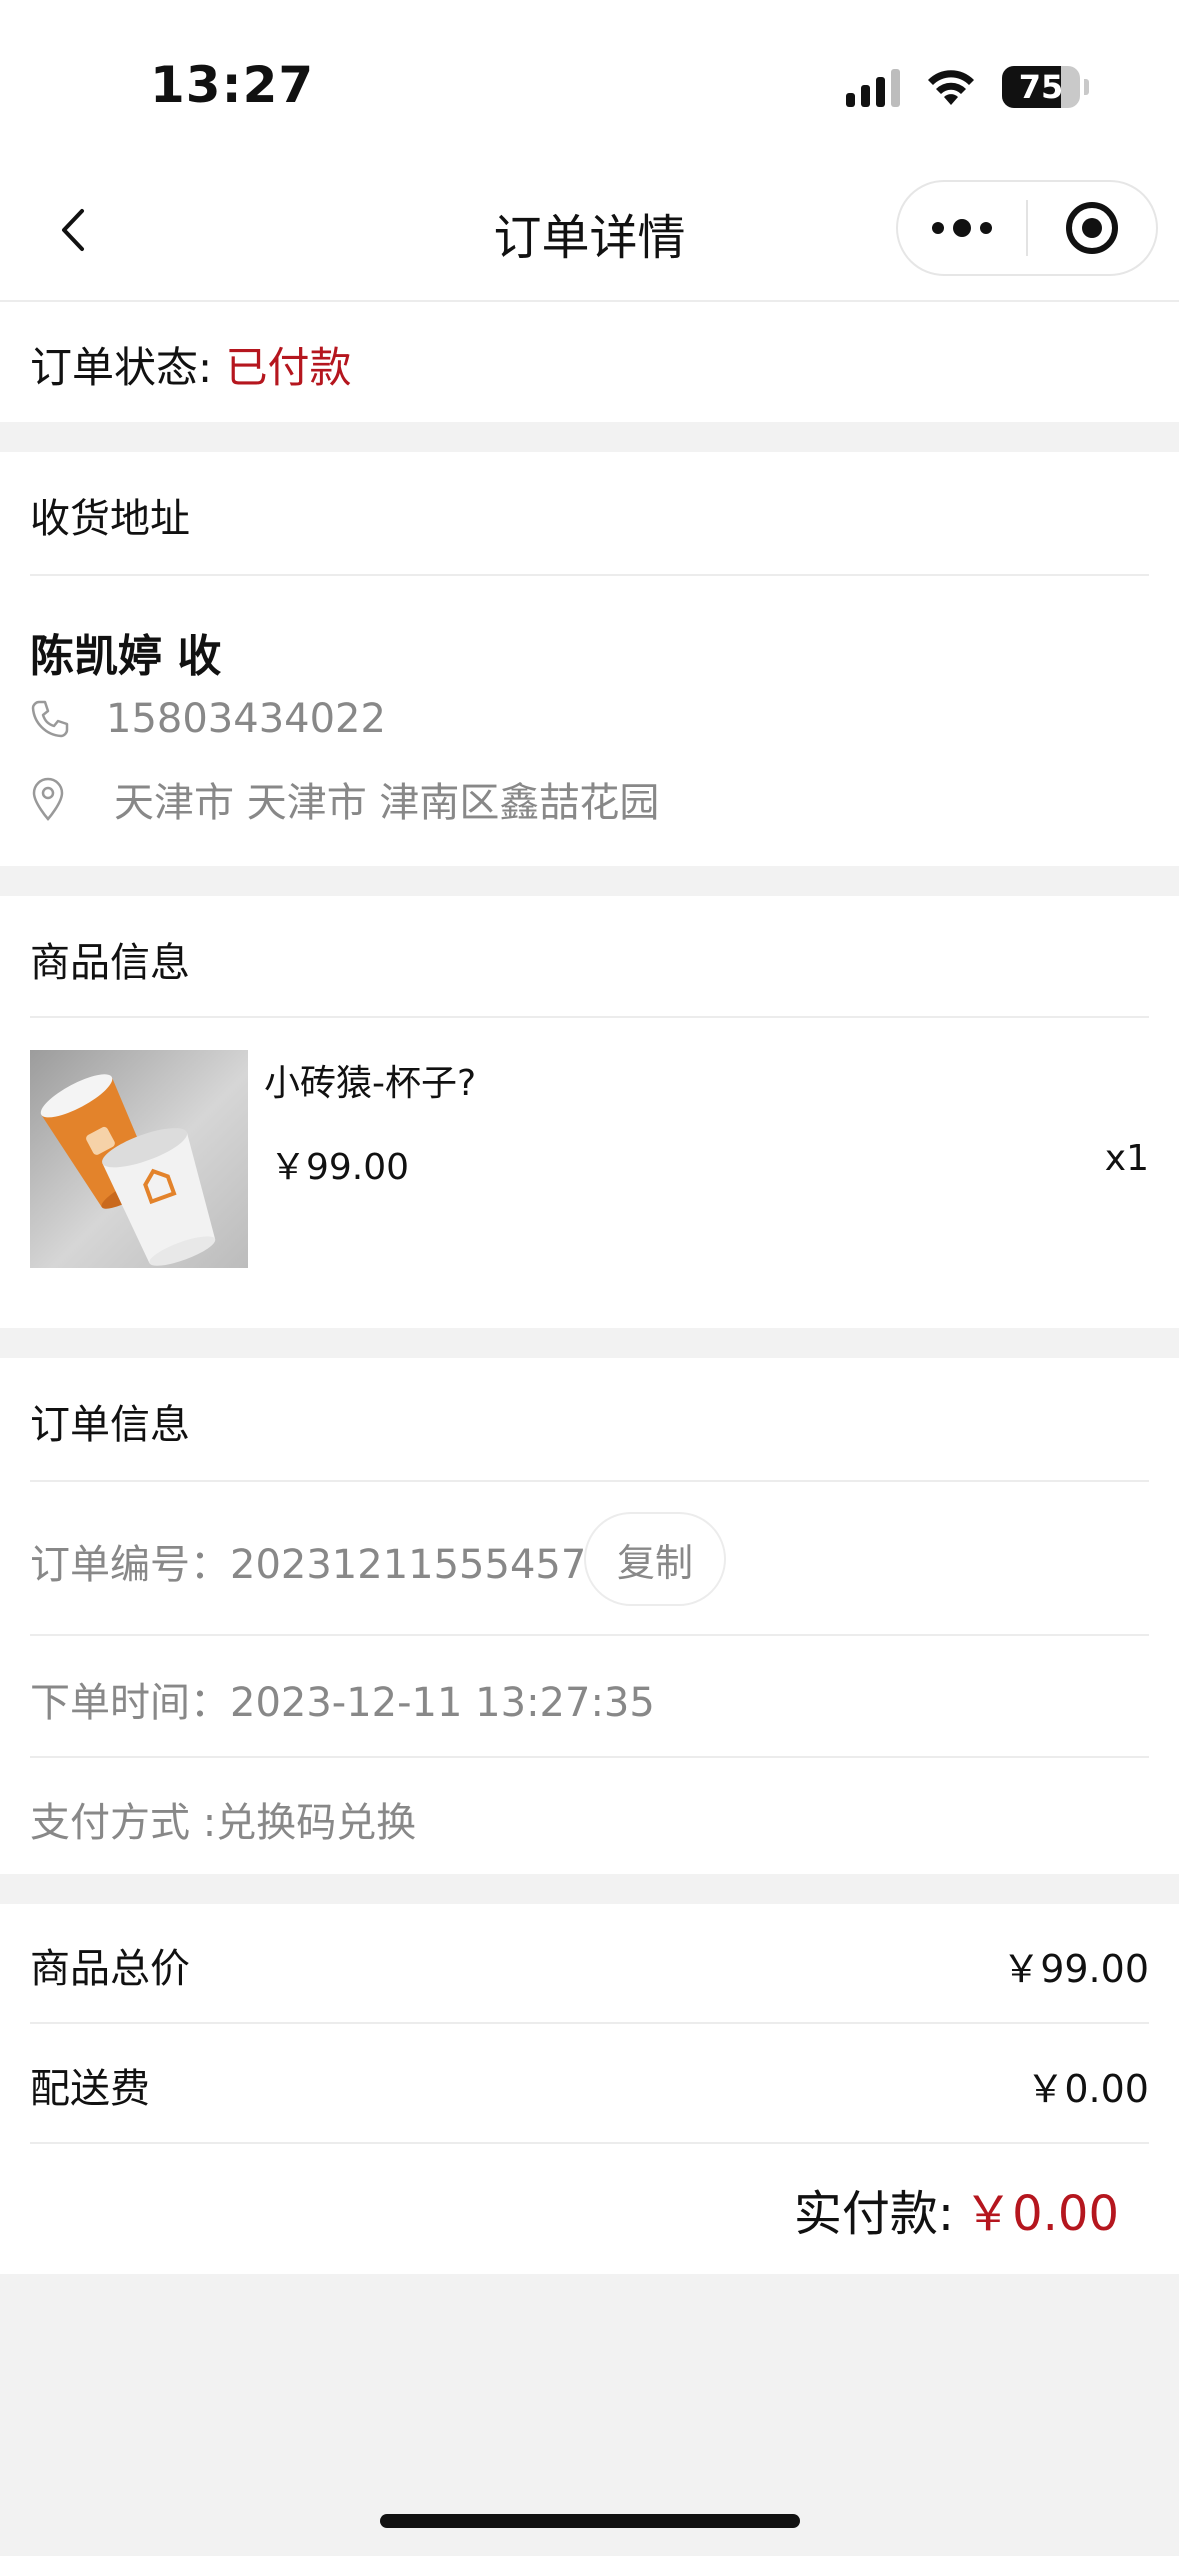  I want to click on copy-order-number-button: 复制, so click(655, 1559).